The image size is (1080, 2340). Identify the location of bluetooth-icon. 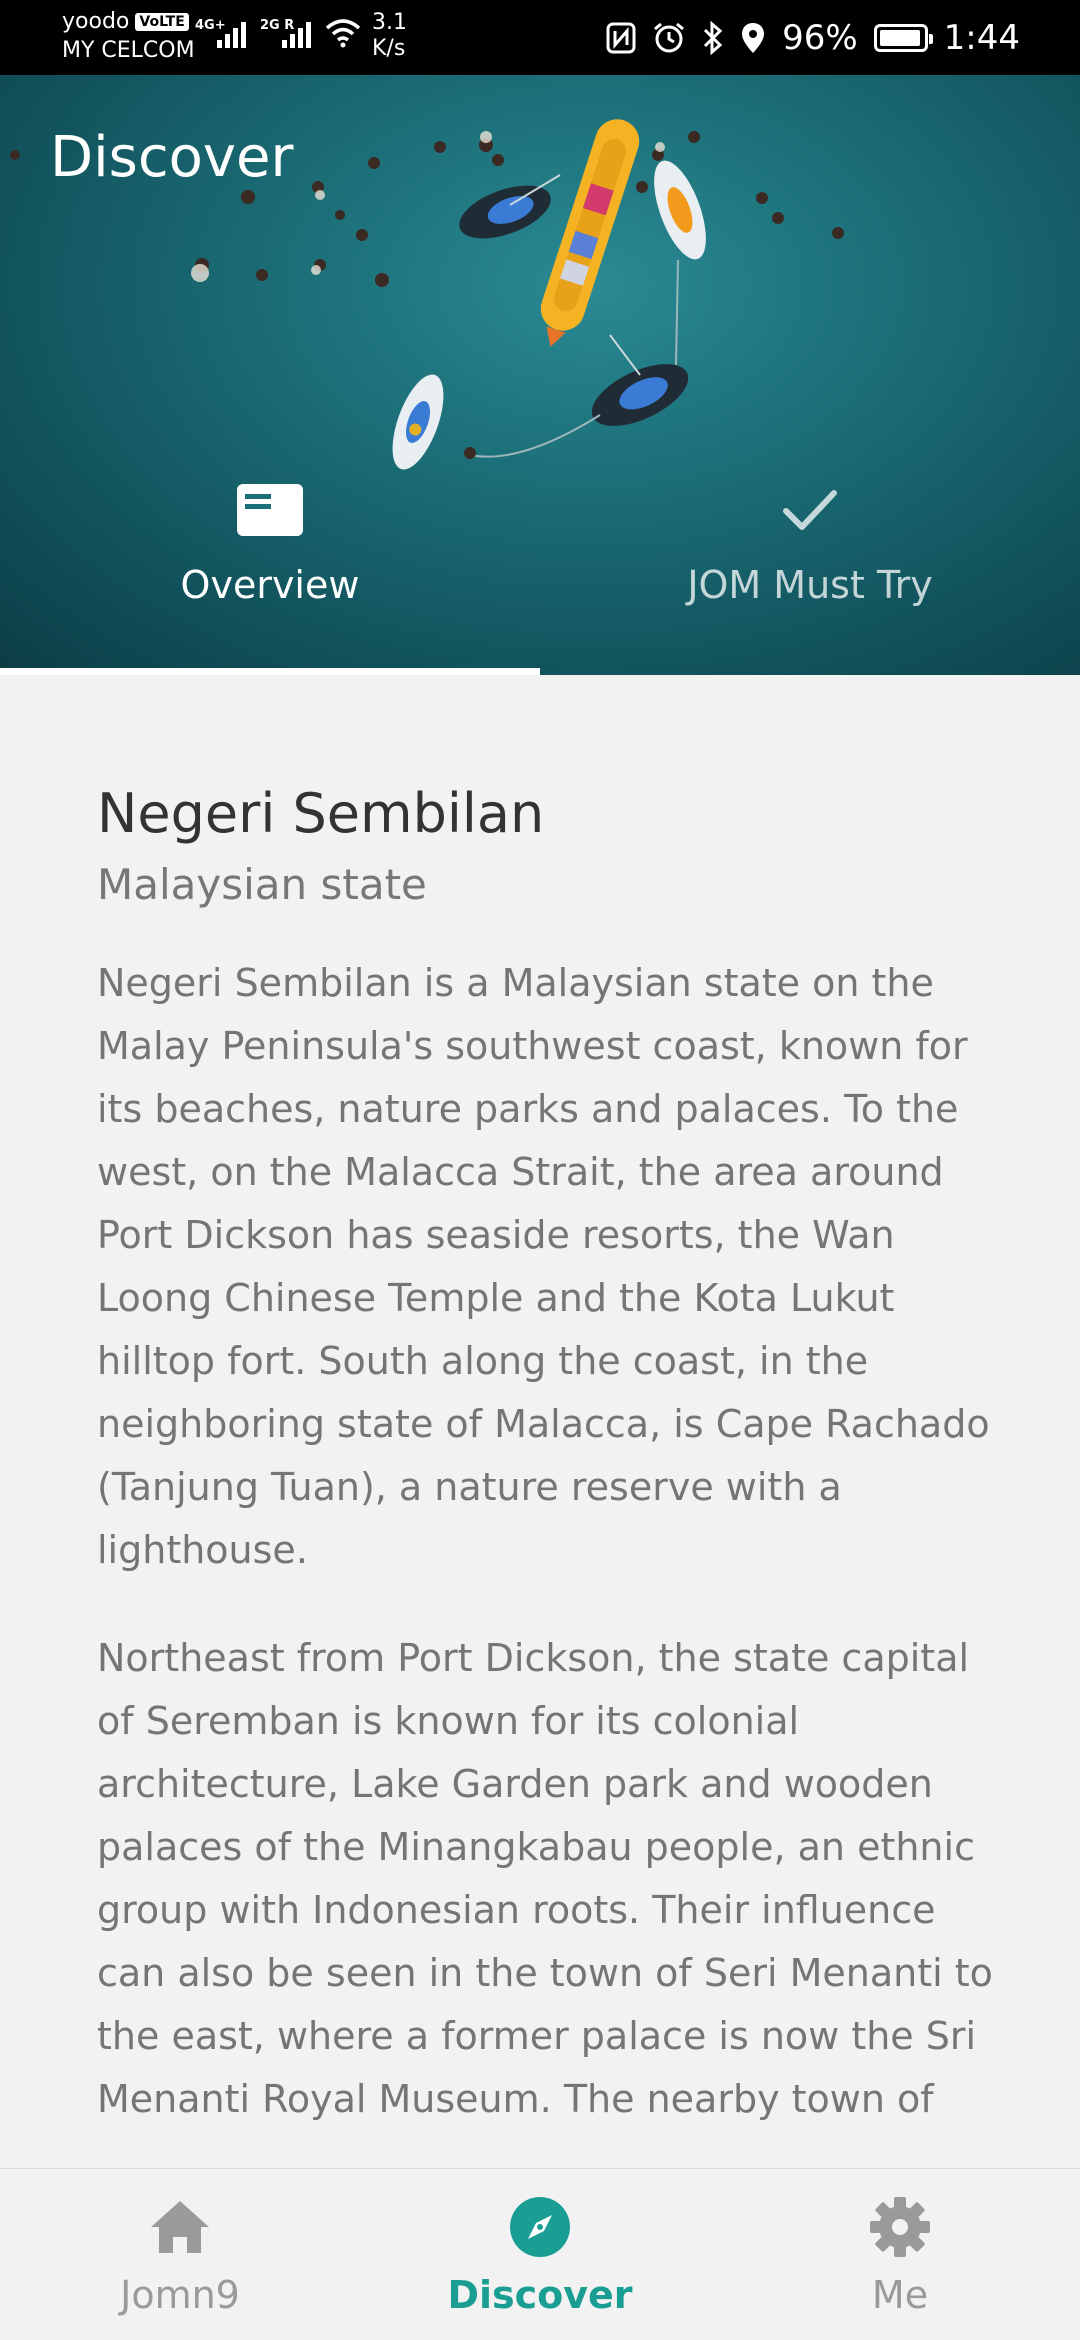
(713, 37).